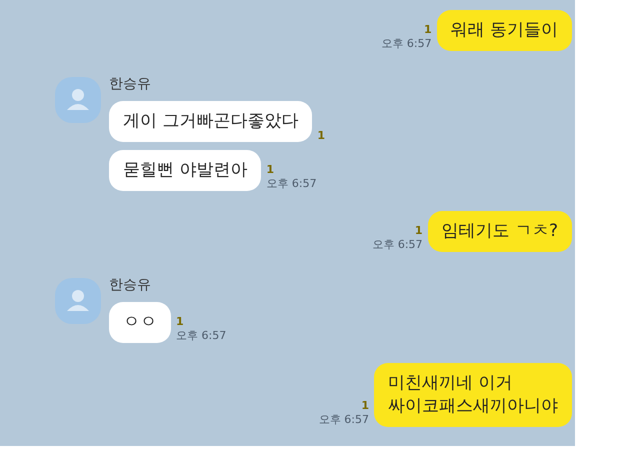 The height and width of the screenshot is (465, 618). Describe the element at coordinates (185, 170) in the screenshot. I see `message-bubble: 묻힐뻔 야발련아` at that location.